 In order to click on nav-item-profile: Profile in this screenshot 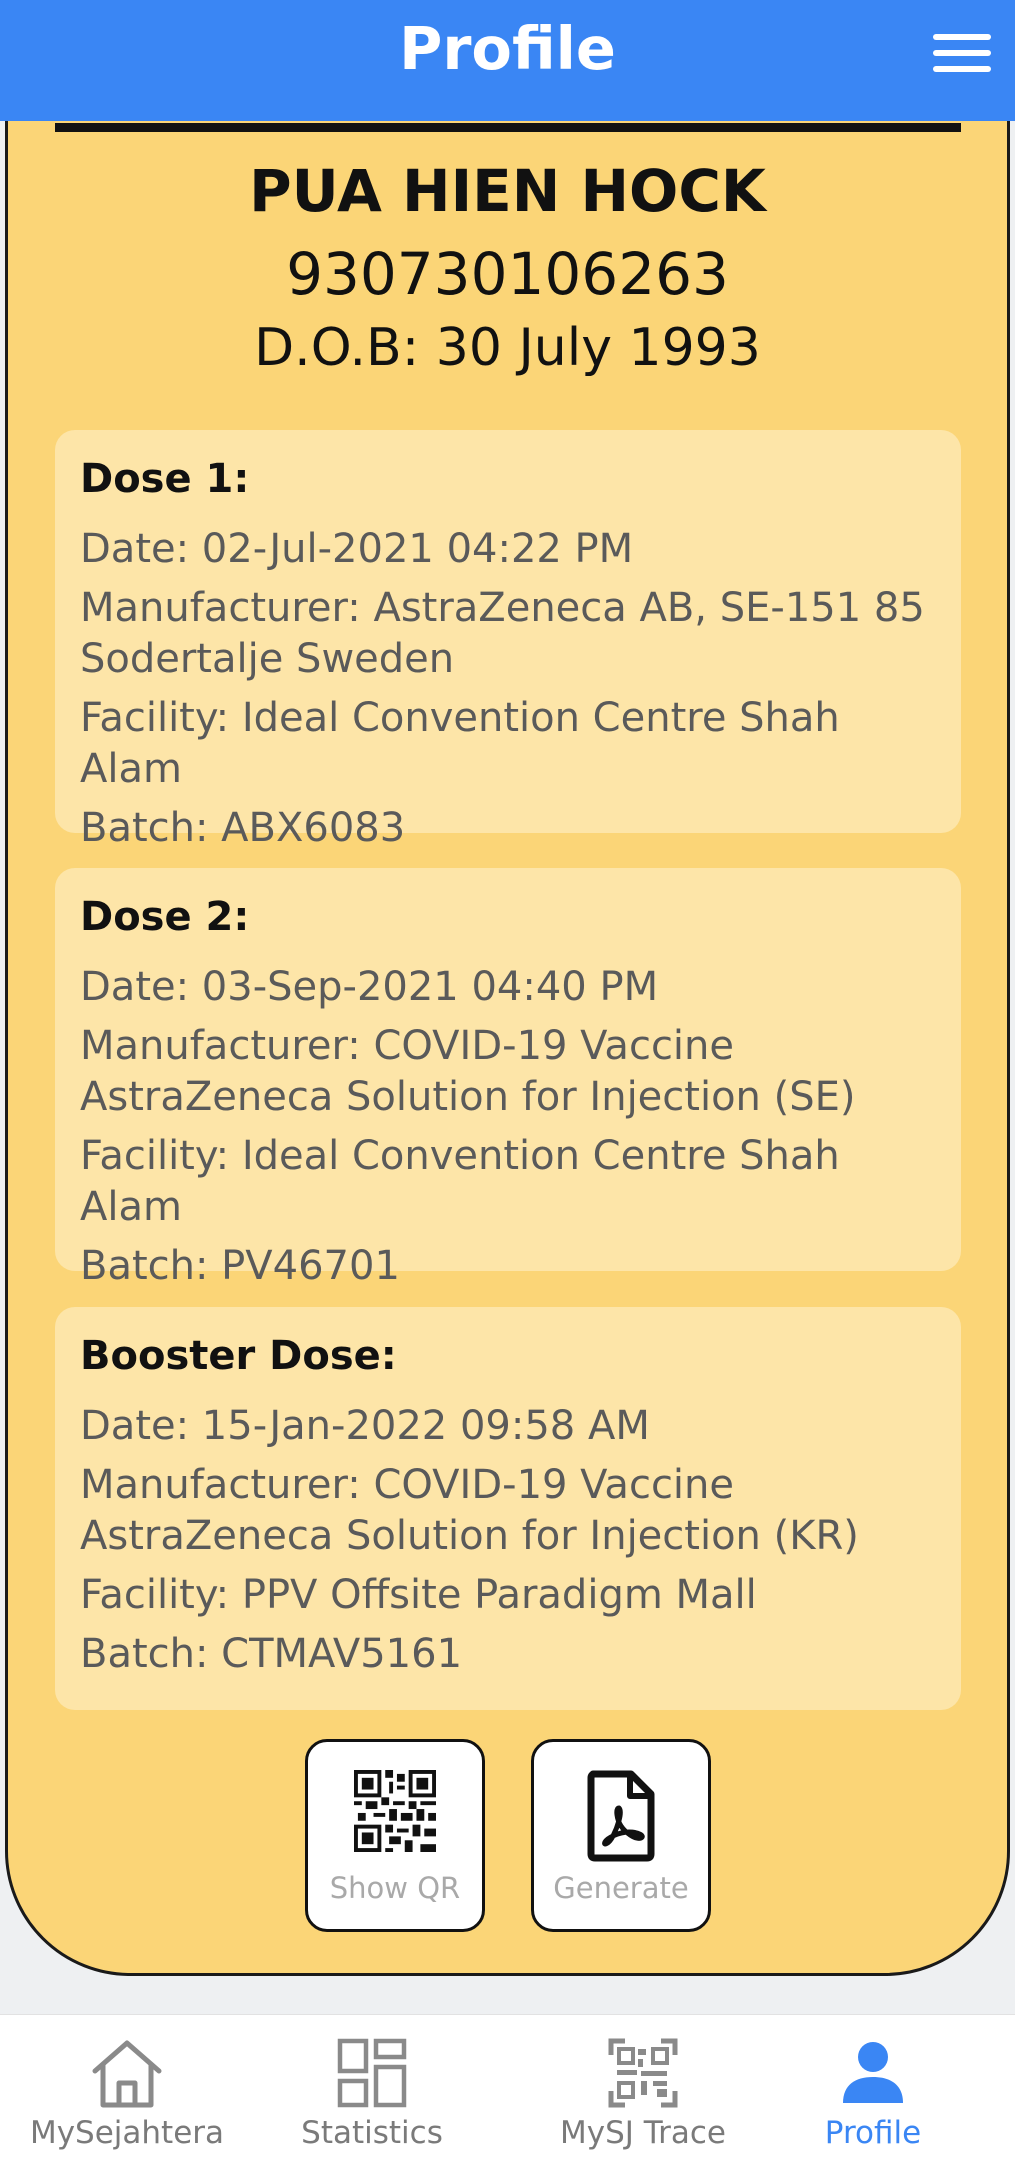, I will do `click(873, 2088)`.